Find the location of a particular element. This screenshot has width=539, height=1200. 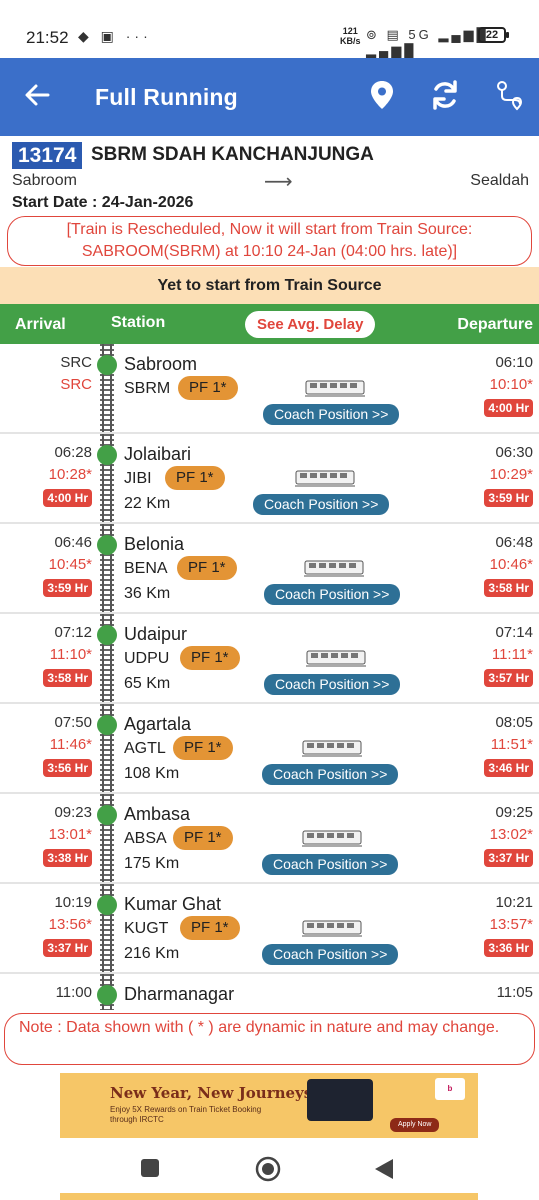

departure-actual: 13:57* is located at coordinates (511, 924).